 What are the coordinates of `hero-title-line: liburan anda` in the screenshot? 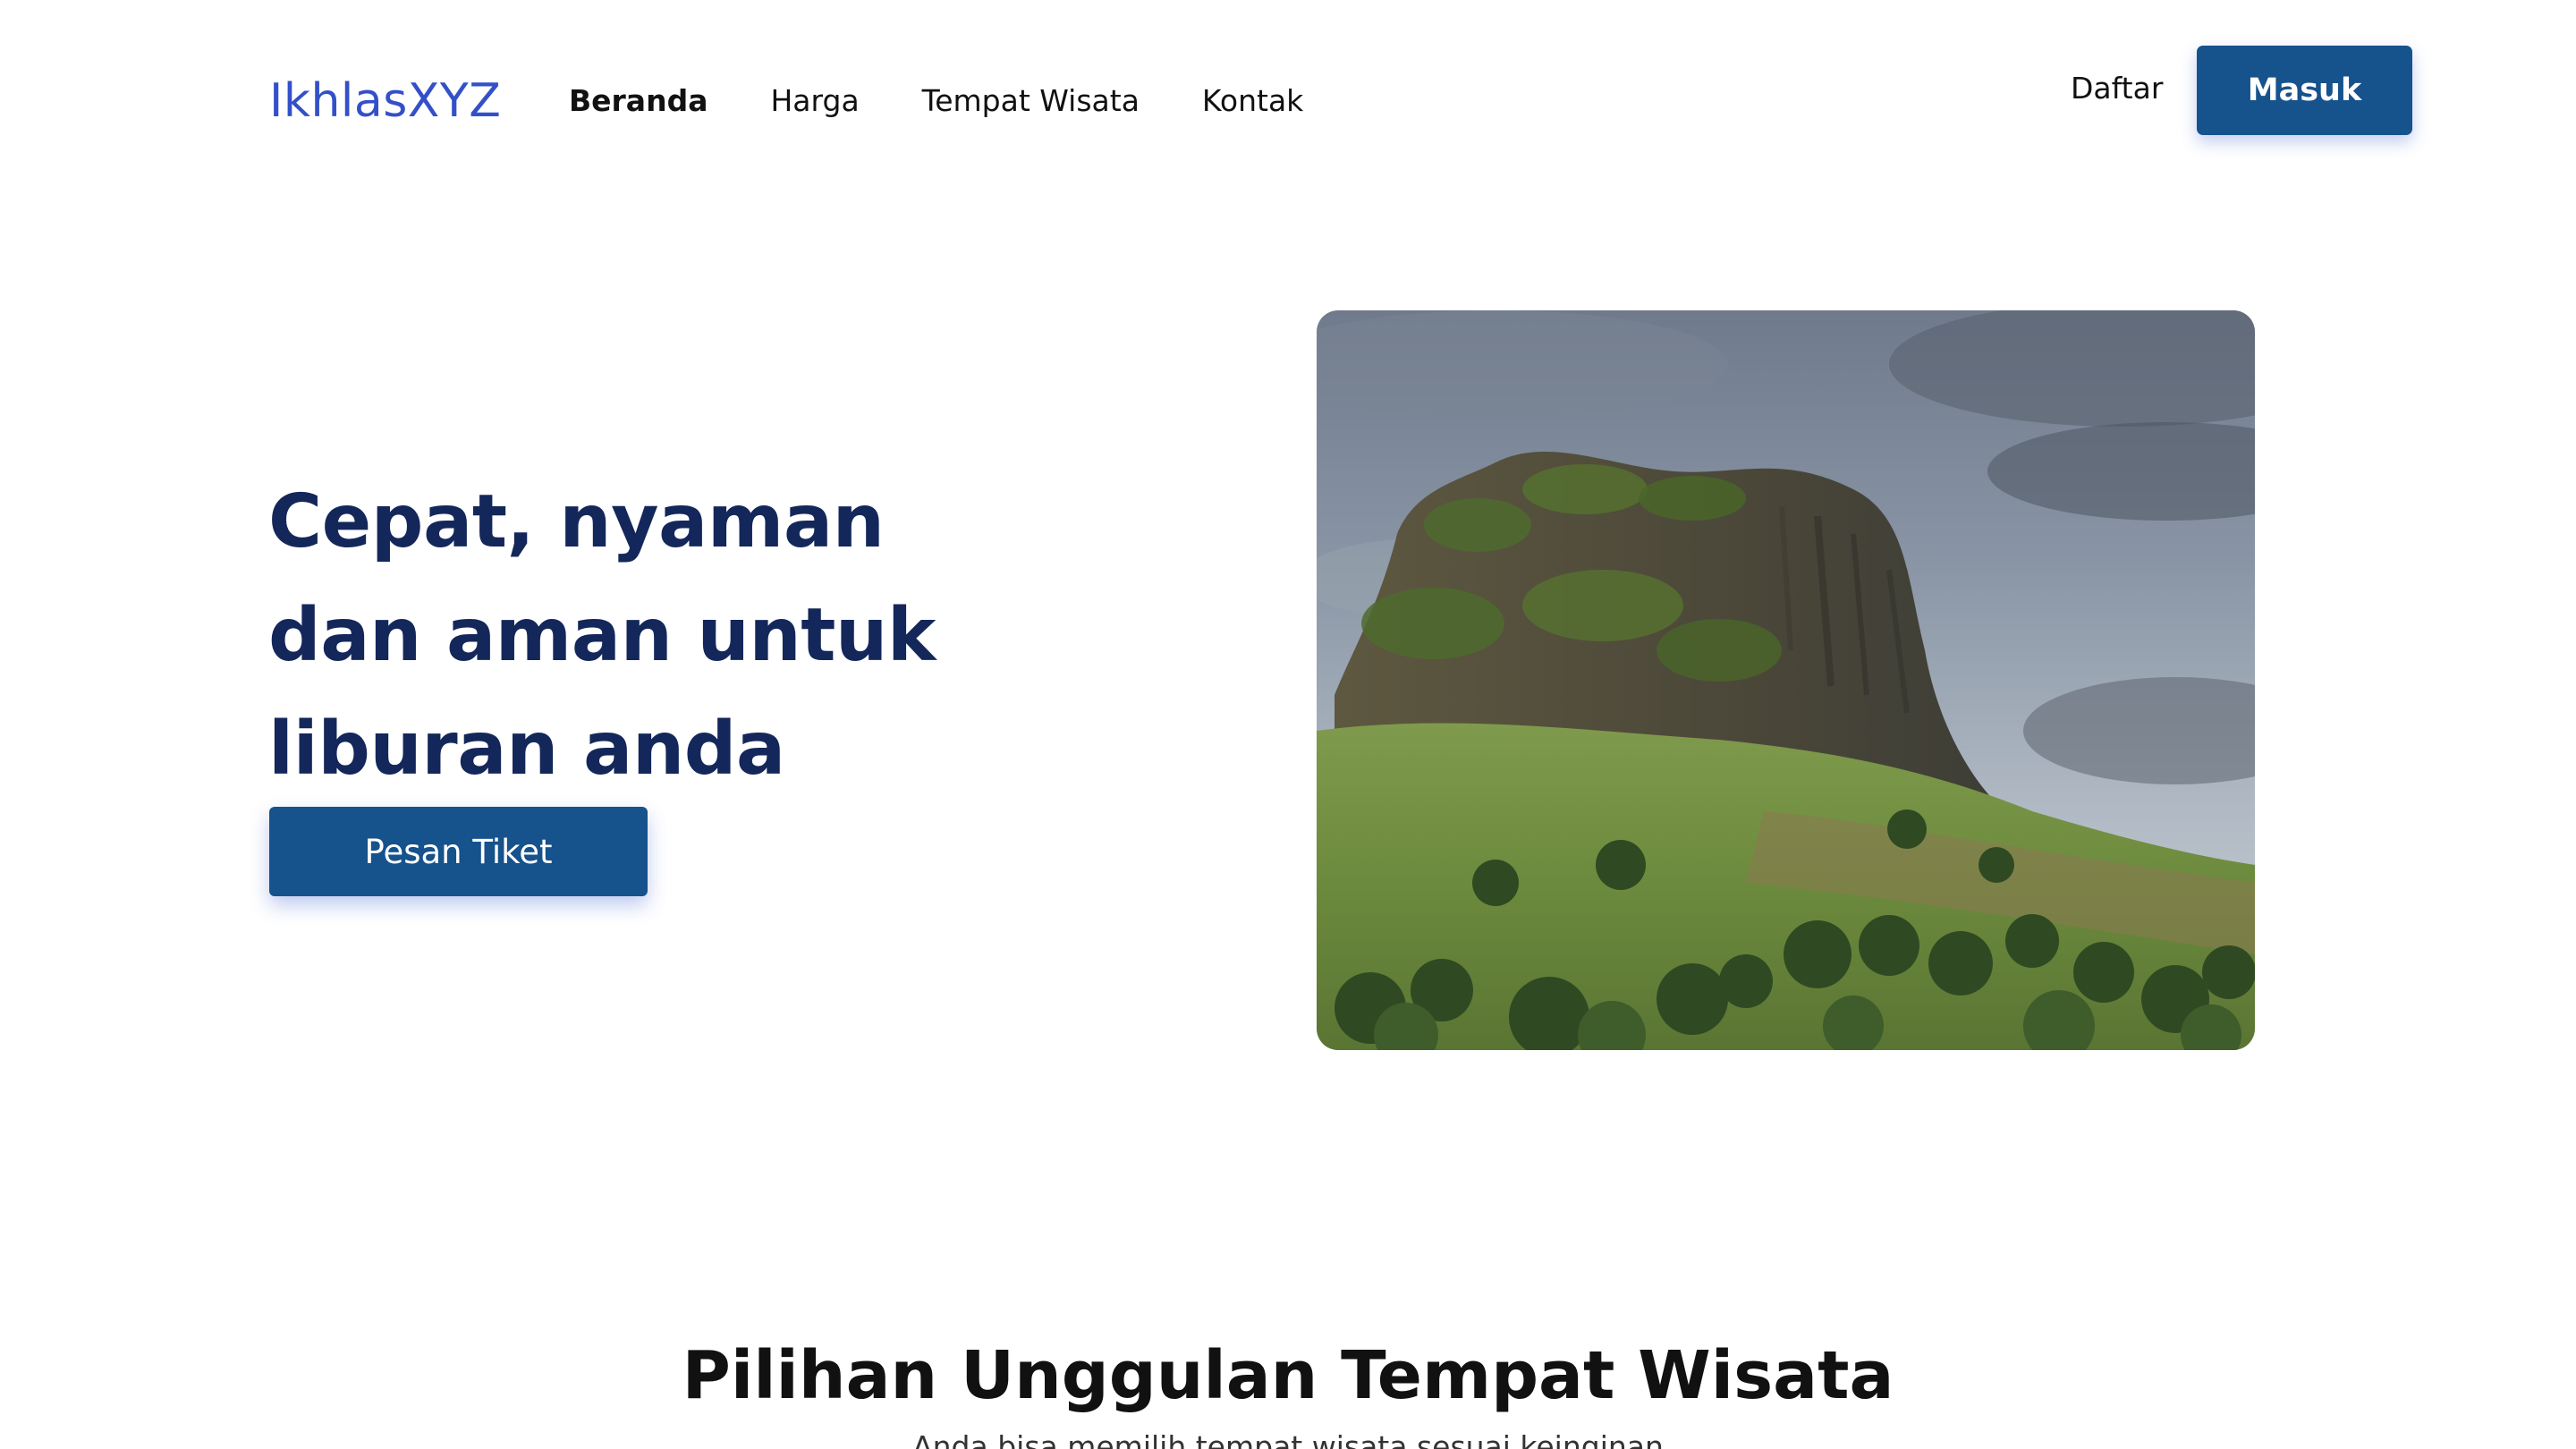 It's located at (526, 749).